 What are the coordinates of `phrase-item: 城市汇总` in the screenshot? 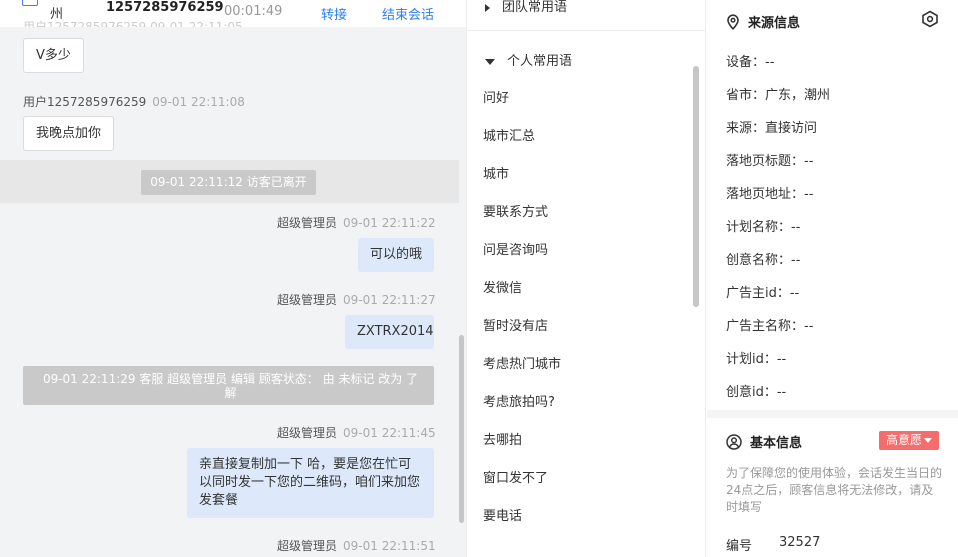 It's located at (509, 134).